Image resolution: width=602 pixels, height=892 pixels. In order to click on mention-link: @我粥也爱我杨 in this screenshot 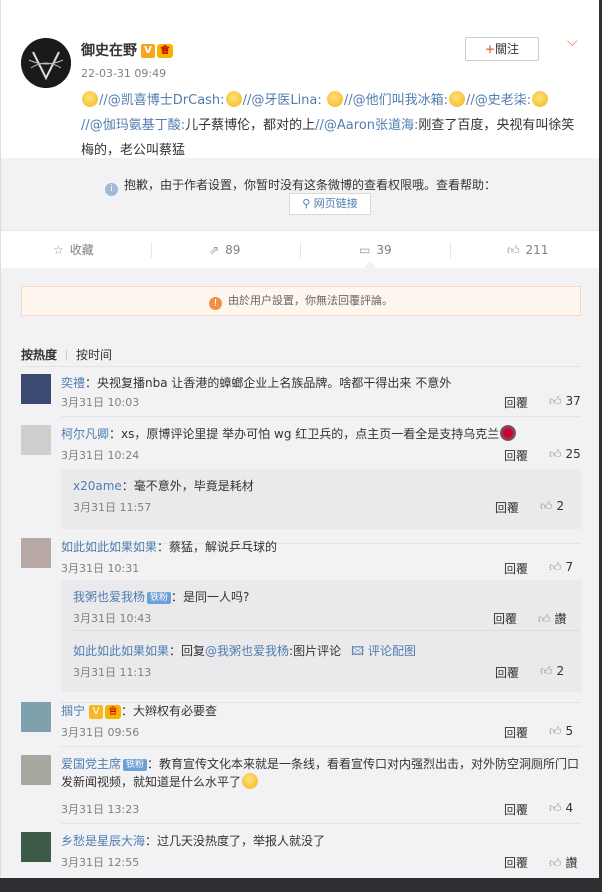, I will do `click(247, 651)`.